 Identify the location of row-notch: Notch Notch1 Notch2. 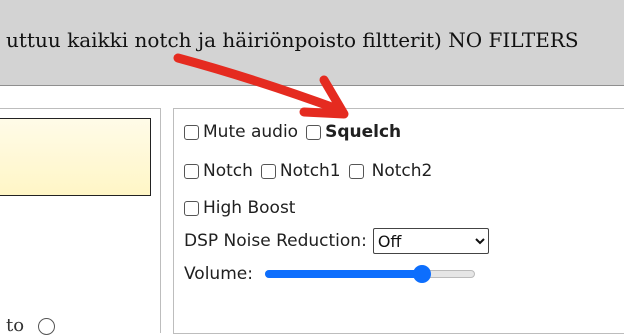
(308, 171).